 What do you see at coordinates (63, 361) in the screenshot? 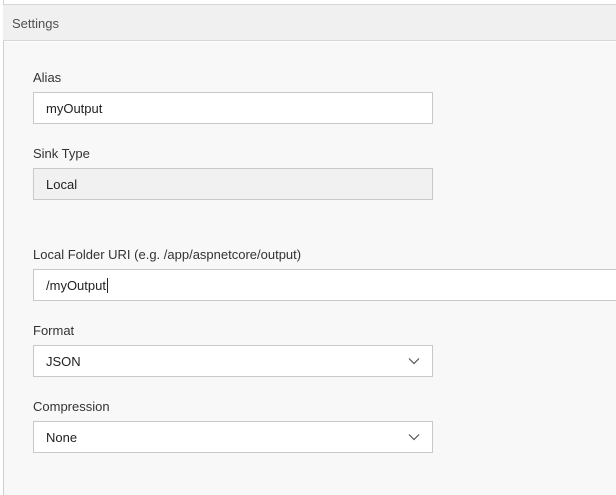
I see `format-selected-value: JSON` at bounding box center [63, 361].